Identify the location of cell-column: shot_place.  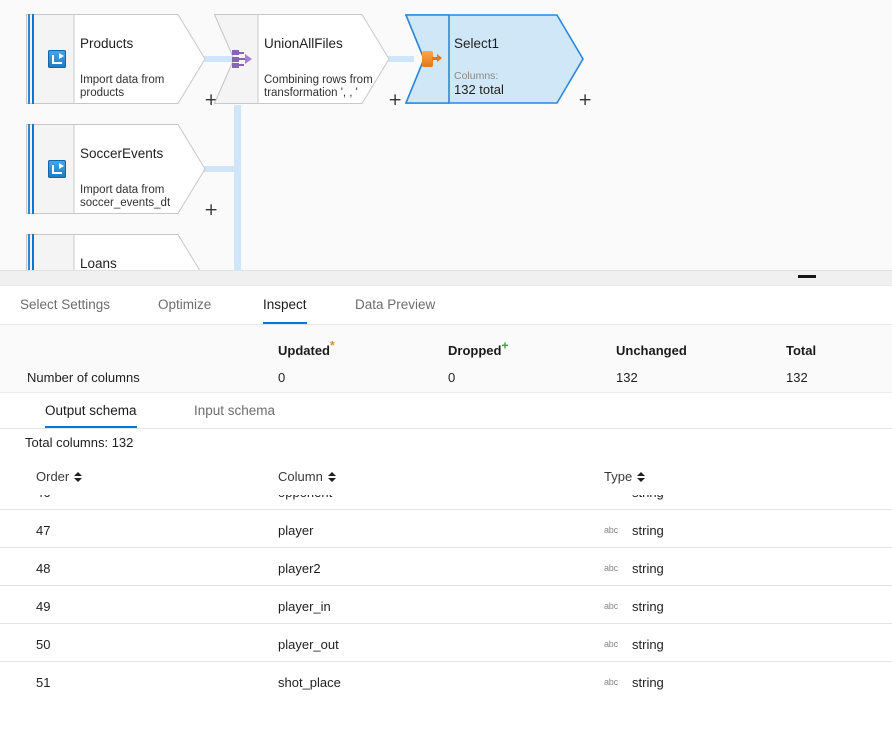
(309, 682).